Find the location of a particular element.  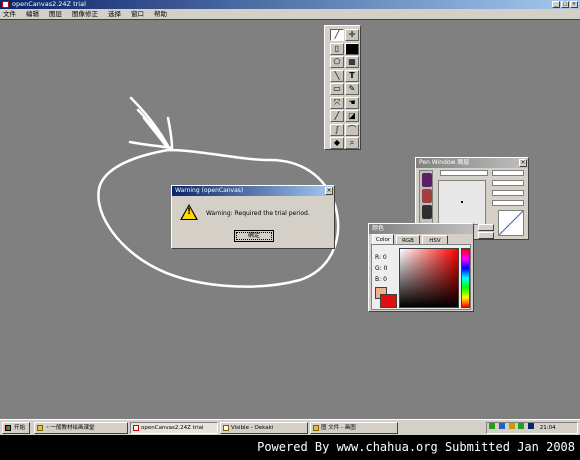

tools-palette: ╱ ✛ ▯ ⬠ ▦ ╲ T ▭ ✎ ⤧ ☚ ╱ ◪ ∫ ⌒ ◆ ⌕ is located at coordinates (342, 87).